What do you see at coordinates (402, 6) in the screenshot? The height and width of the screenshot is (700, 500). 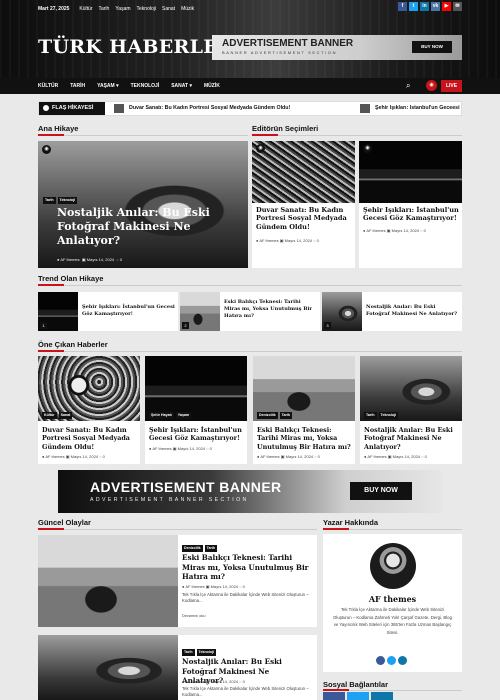 I see `facebook-icon: f` at bounding box center [402, 6].